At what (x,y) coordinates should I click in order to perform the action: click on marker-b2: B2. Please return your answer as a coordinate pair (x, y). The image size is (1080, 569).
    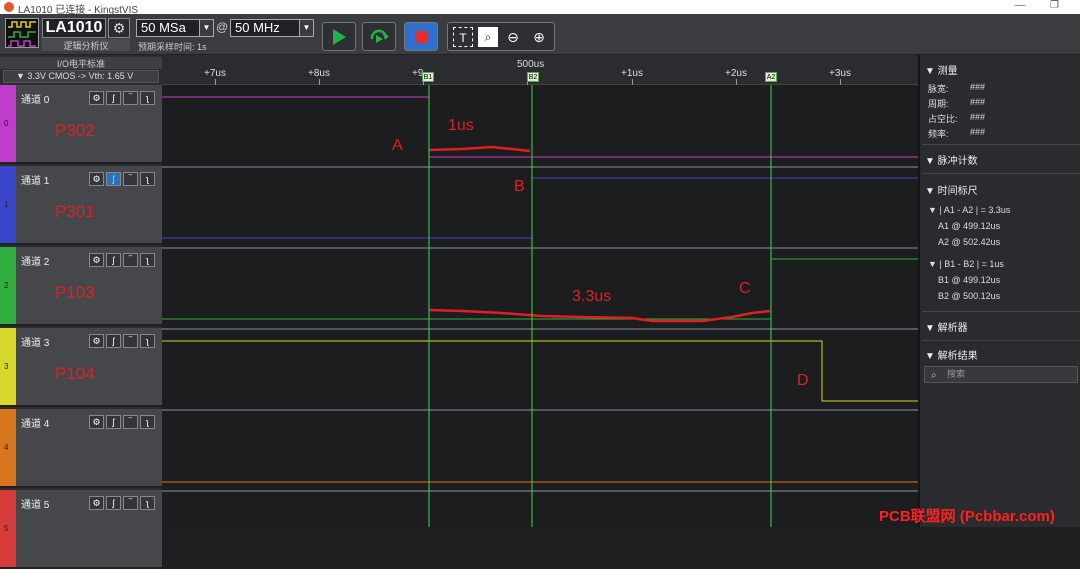
    Looking at the image, I should click on (533, 77).